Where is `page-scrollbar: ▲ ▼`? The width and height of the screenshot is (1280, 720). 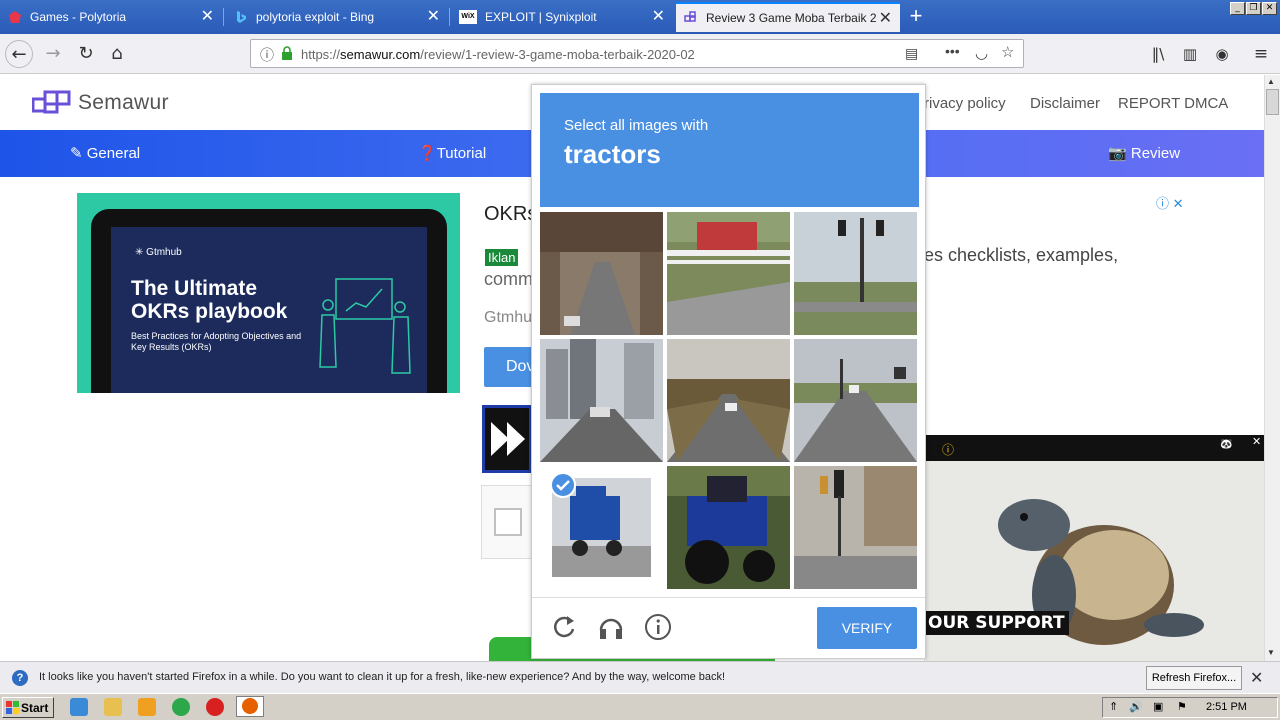
page-scrollbar: ▲ ▼ is located at coordinates (1272, 368).